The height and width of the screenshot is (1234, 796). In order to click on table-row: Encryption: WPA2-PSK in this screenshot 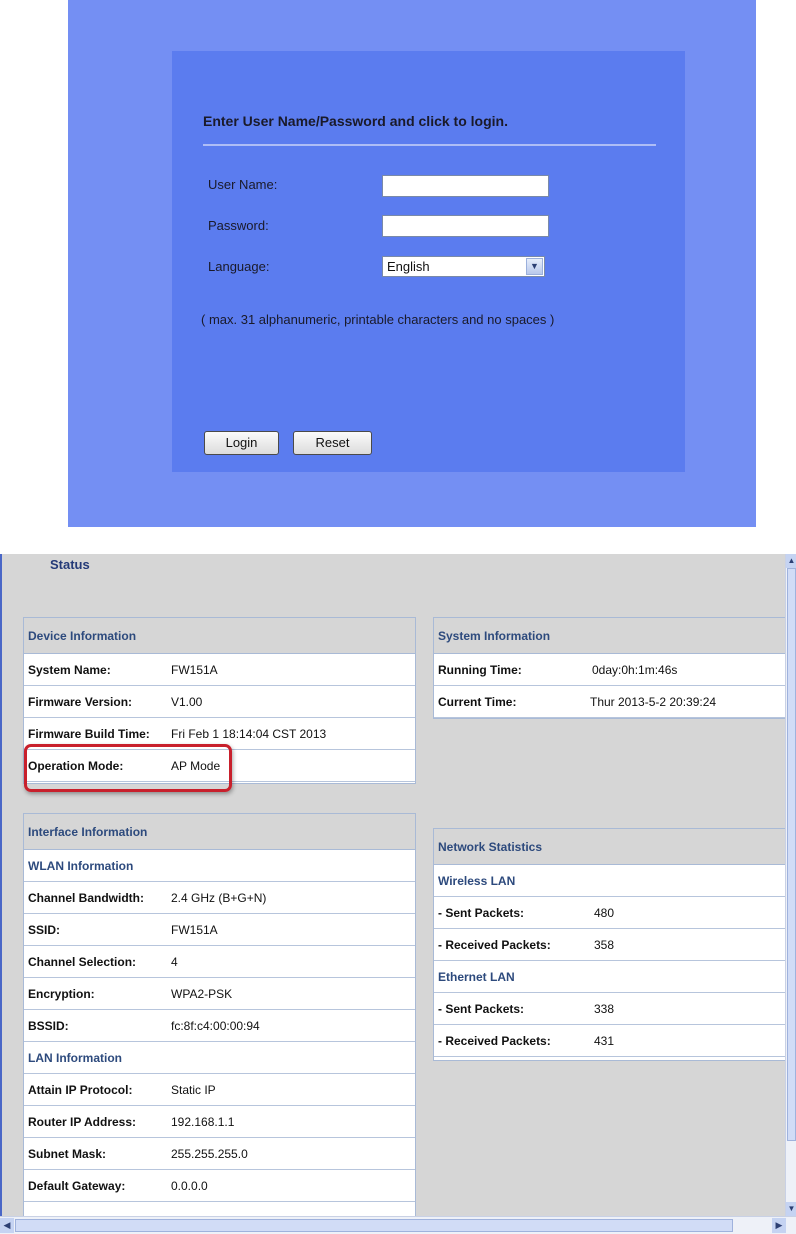, I will do `click(219, 994)`.